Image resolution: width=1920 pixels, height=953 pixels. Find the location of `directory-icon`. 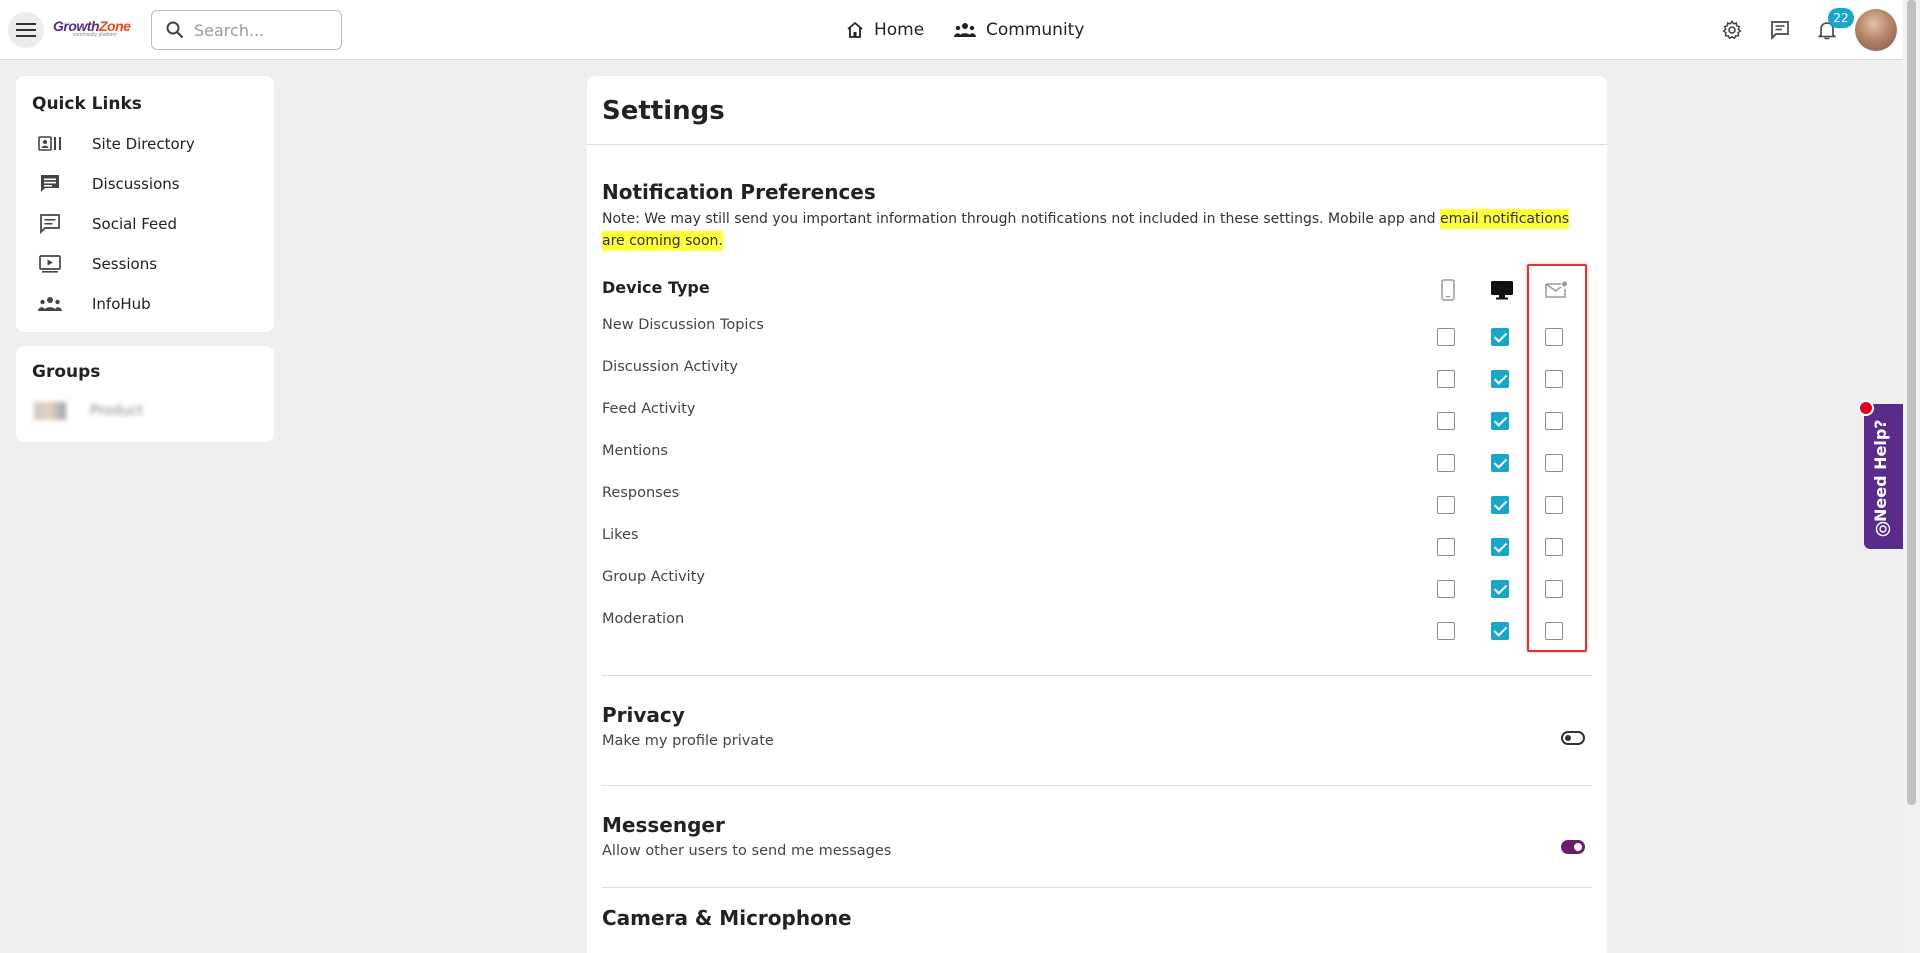

directory-icon is located at coordinates (50, 144).